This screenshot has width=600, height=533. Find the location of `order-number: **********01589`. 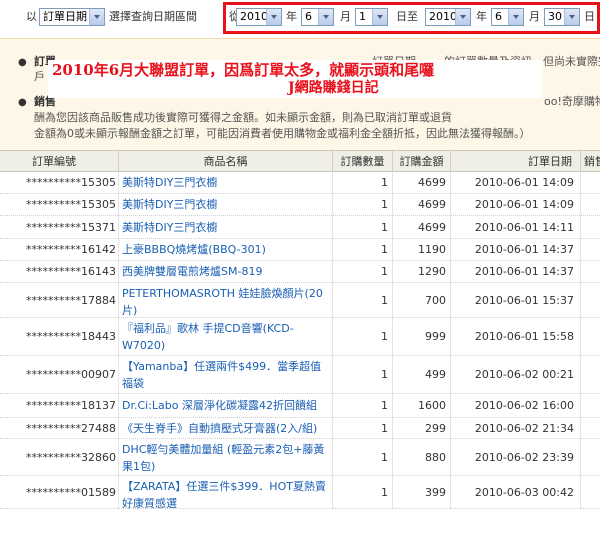

order-number: **********01589 is located at coordinates (71, 492).